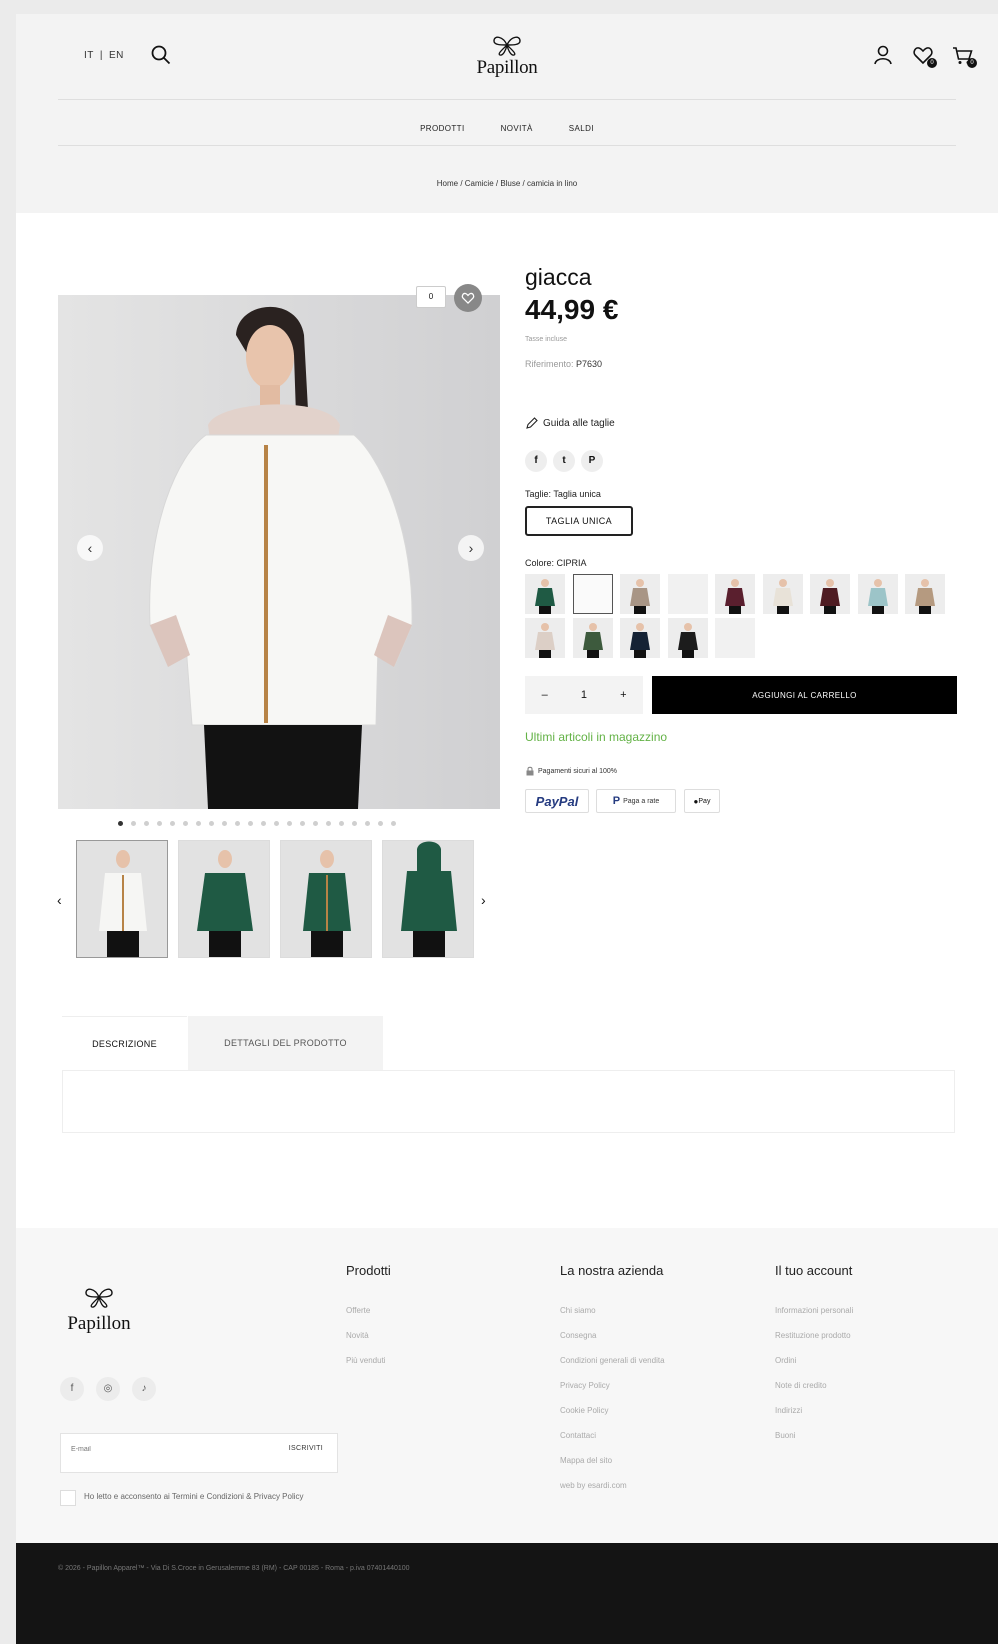 This screenshot has width=998, height=1644. What do you see at coordinates (116, 55) in the screenshot?
I see `lang-en-link: EN` at bounding box center [116, 55].